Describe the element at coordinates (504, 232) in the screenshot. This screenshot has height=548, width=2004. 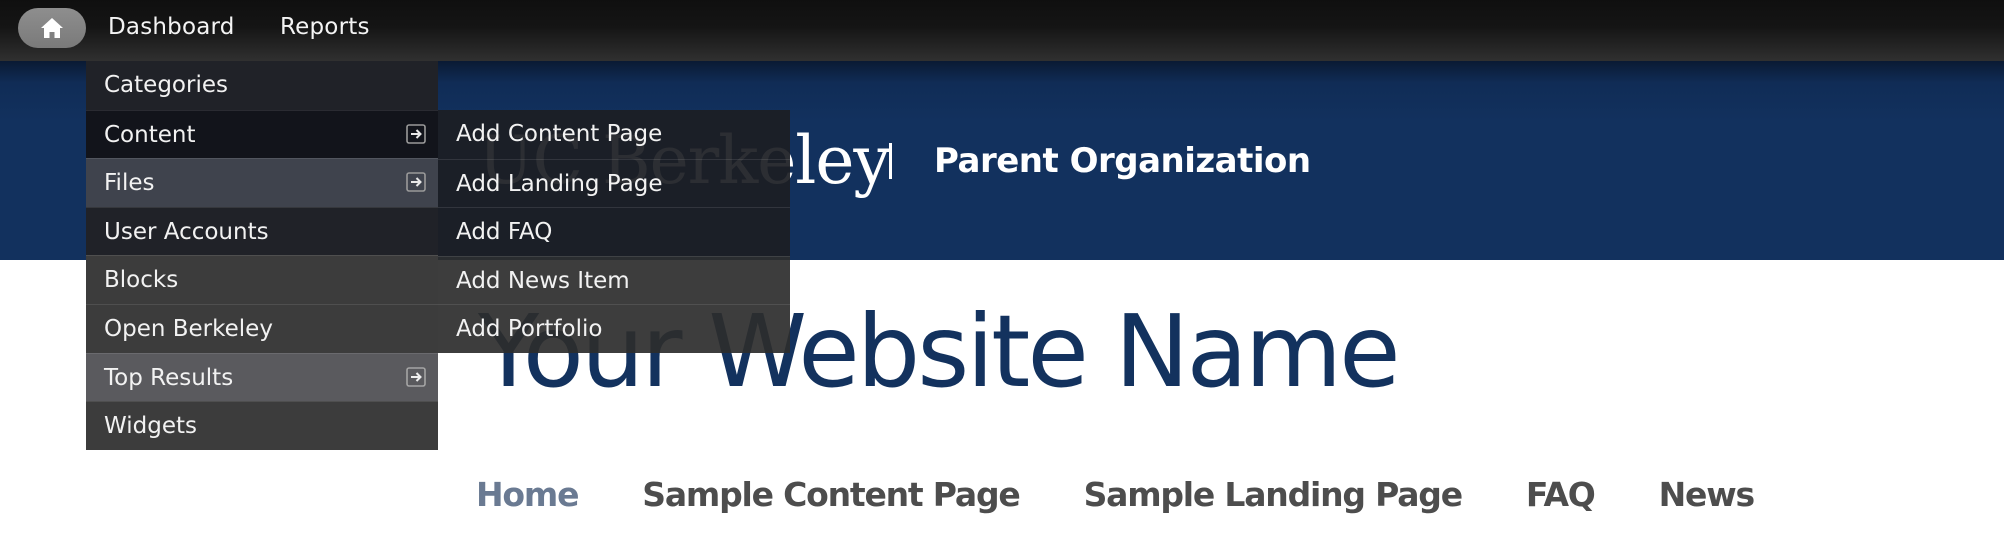
I see `submenu-item-label: Add FAQ` at that location.